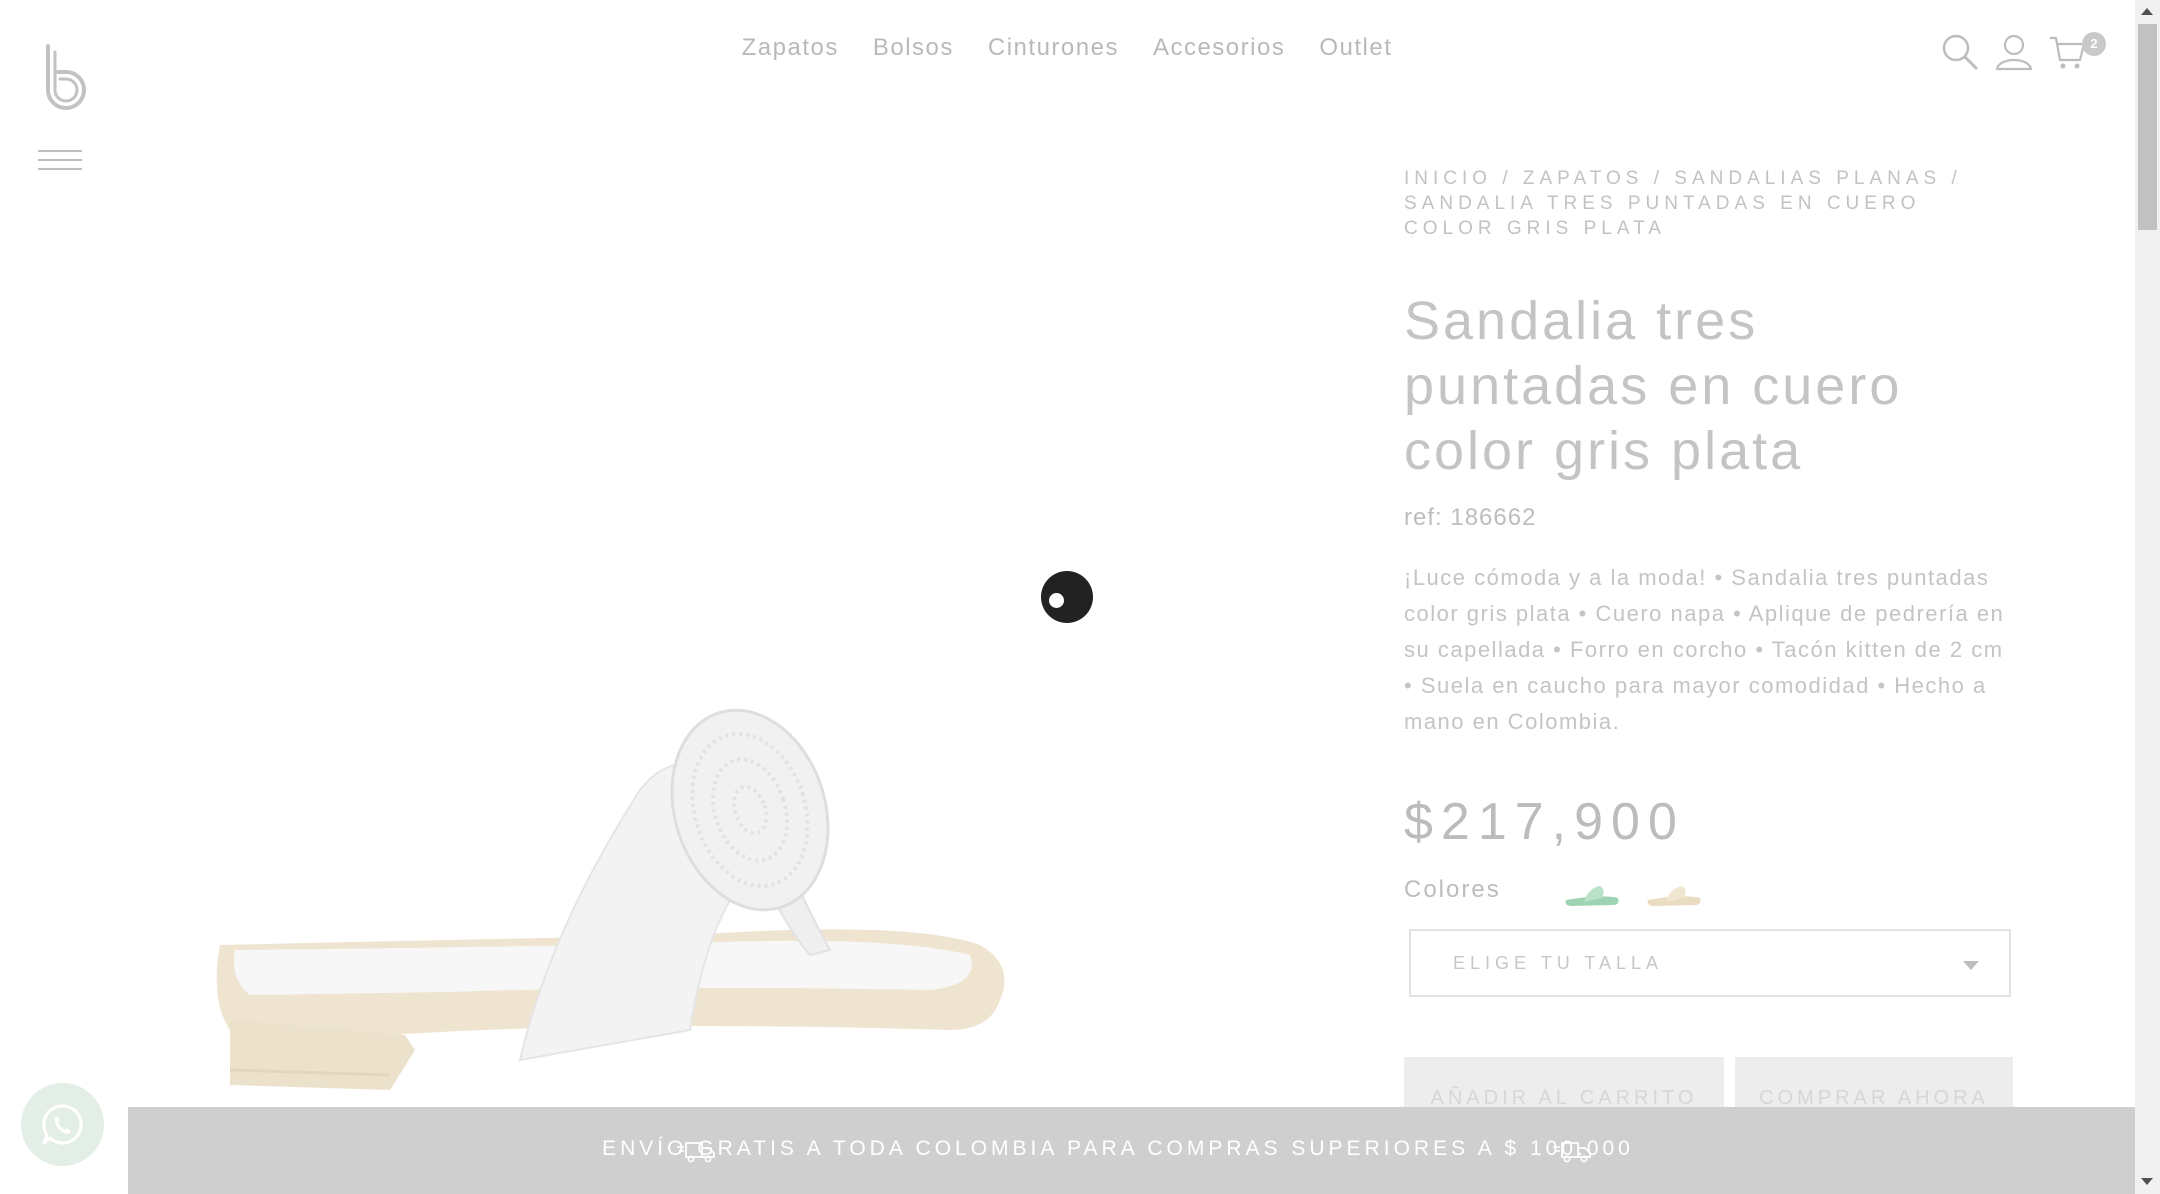 The image size is (2160, 1194). I want to click on colors-label: Colores, so click(1452, 889).